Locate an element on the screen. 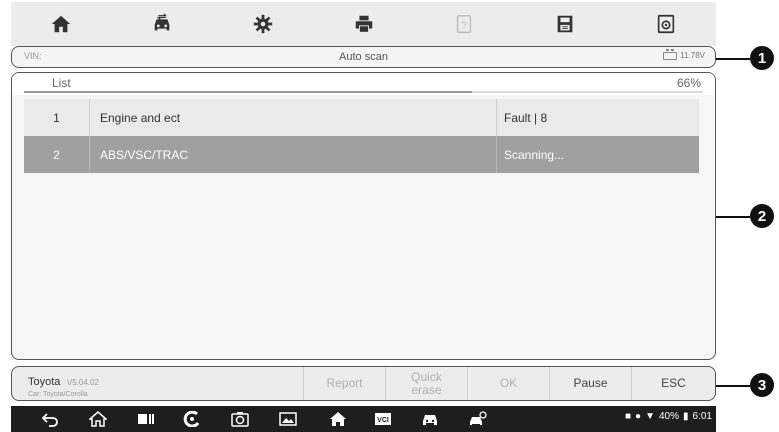  system-status: Fault | 8 is located at coordinates (526, 117).